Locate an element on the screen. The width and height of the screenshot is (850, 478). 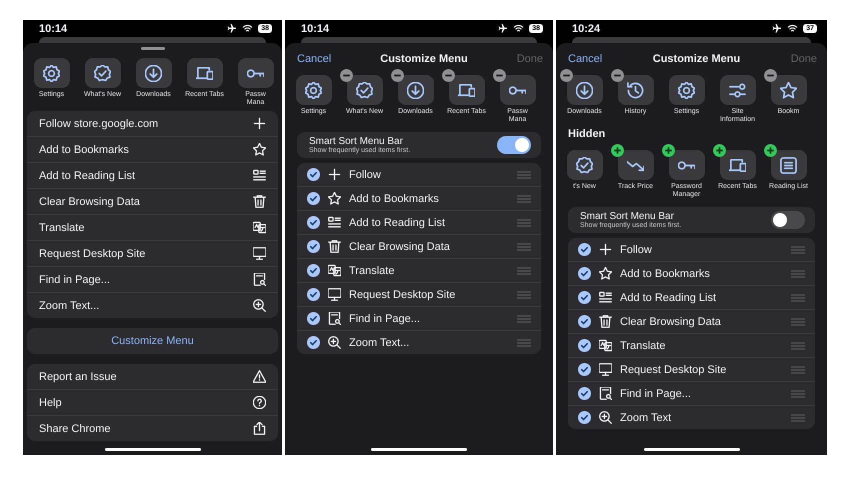
devices-icon is located at coordinates (737, 165).